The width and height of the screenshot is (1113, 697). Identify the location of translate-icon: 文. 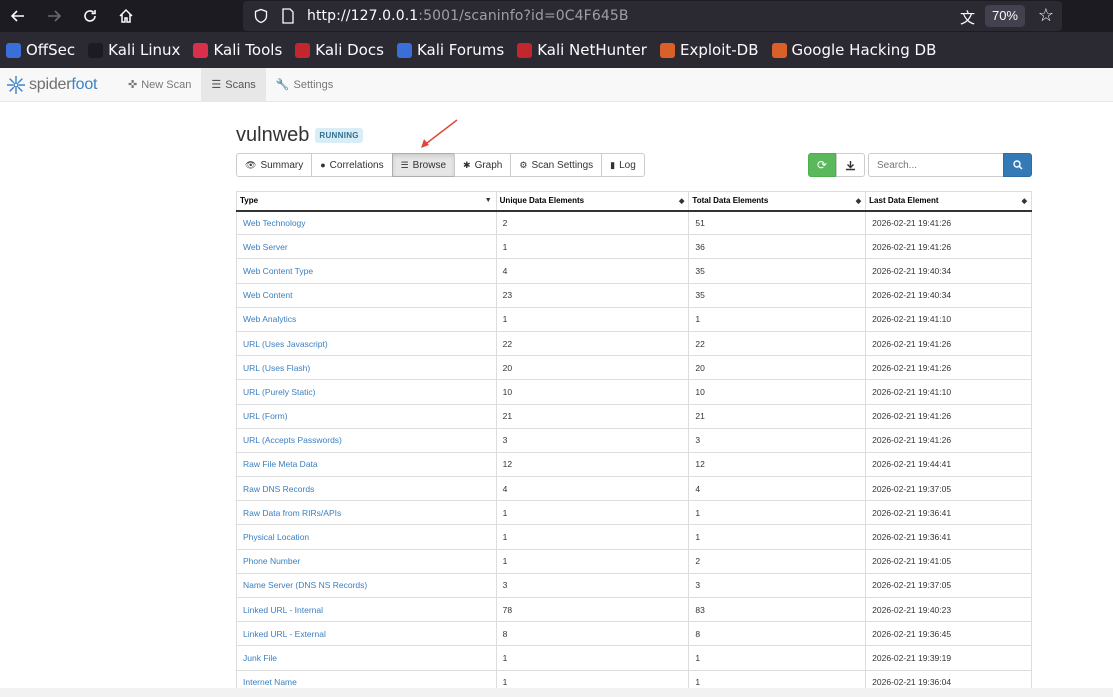
(967, 17).